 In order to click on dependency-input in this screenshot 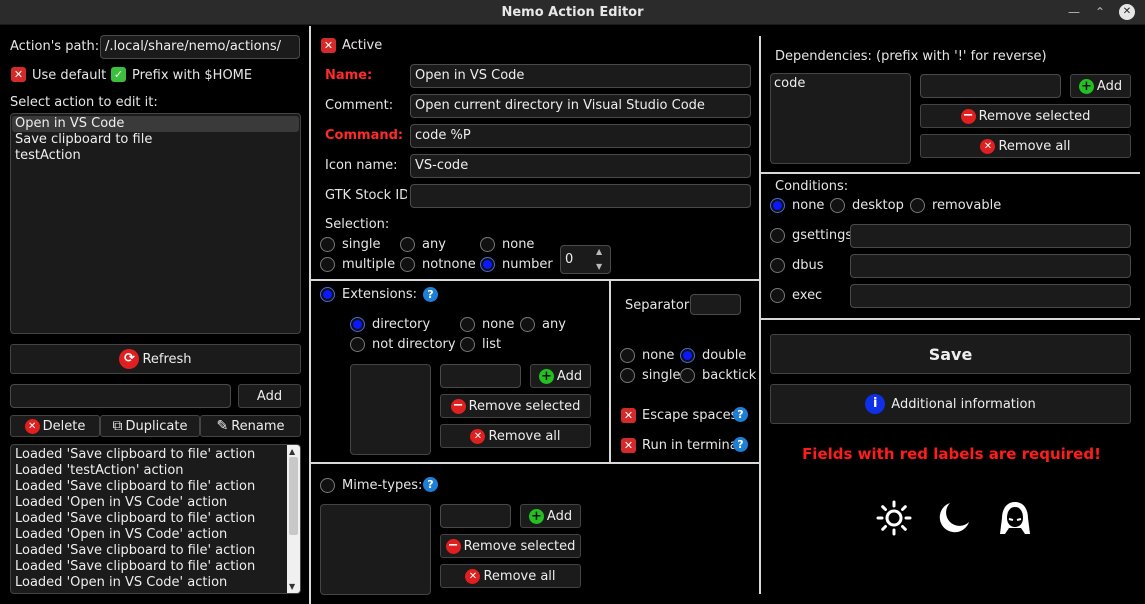, I will do `click(990, 86)`.